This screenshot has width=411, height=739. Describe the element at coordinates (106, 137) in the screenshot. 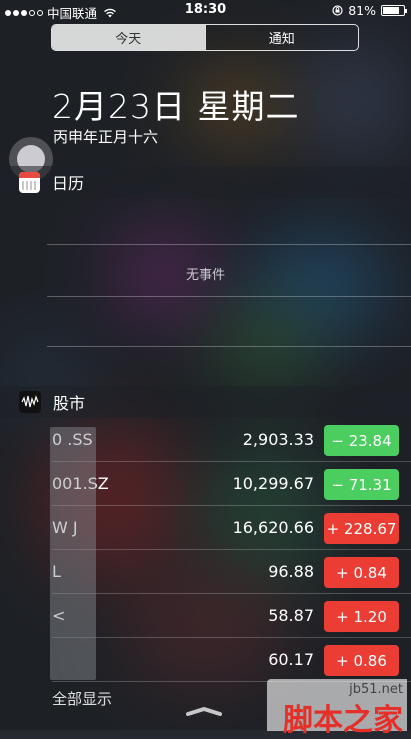

I see `lunar-date: 丙申年正月十六` at that location.